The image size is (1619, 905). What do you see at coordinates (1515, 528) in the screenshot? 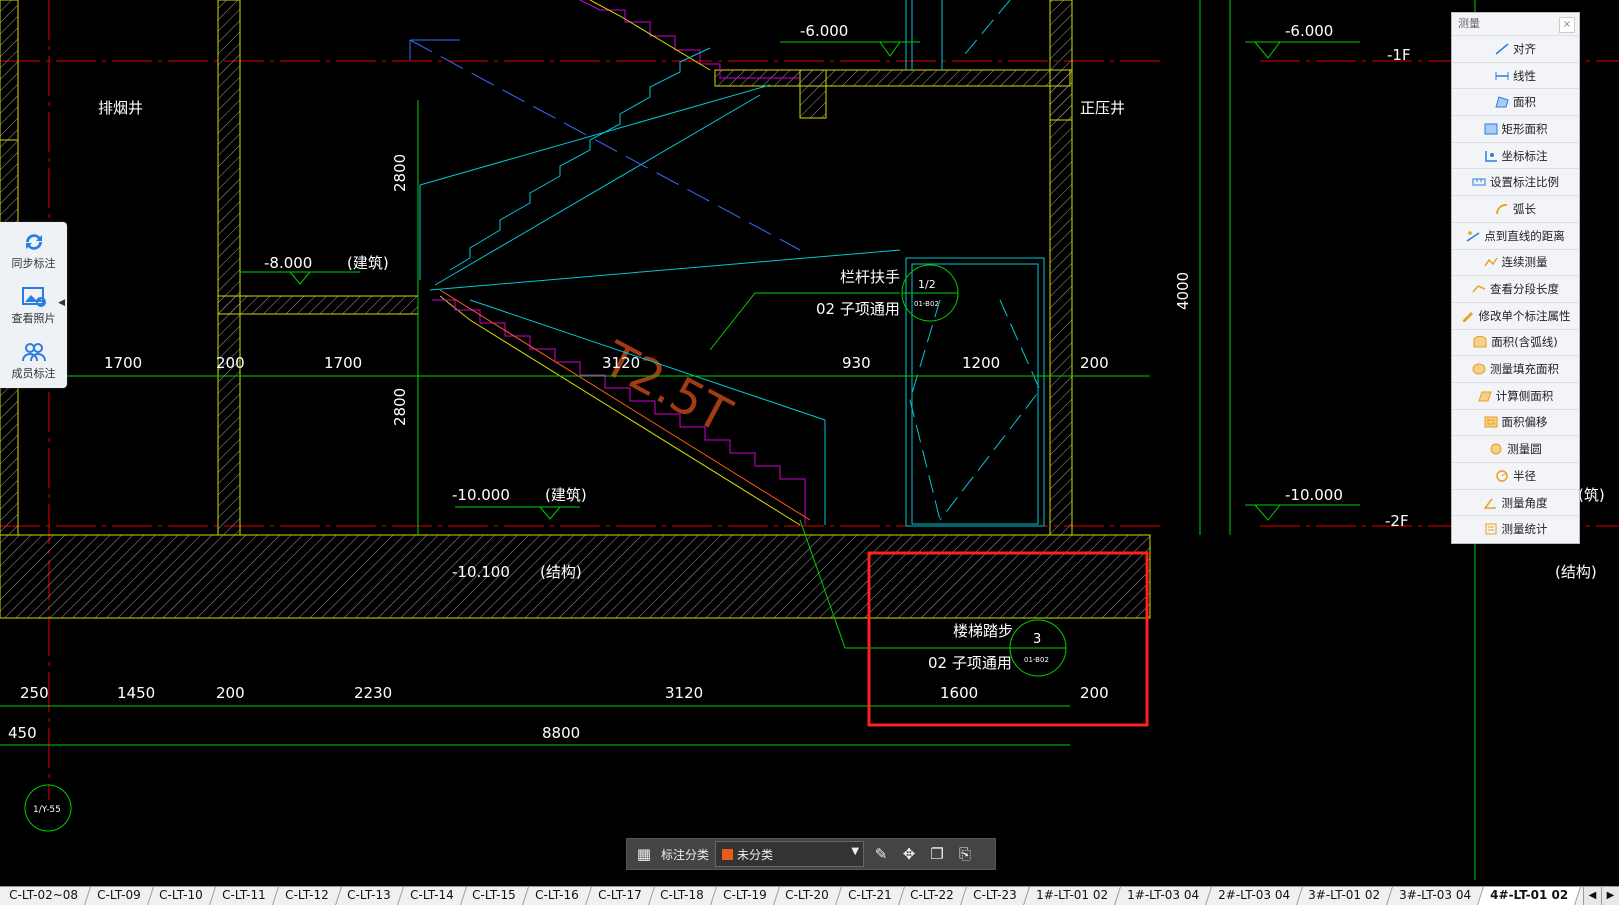
I see `tool-statistics: 测量统计` at bounding box center [1515, 528].